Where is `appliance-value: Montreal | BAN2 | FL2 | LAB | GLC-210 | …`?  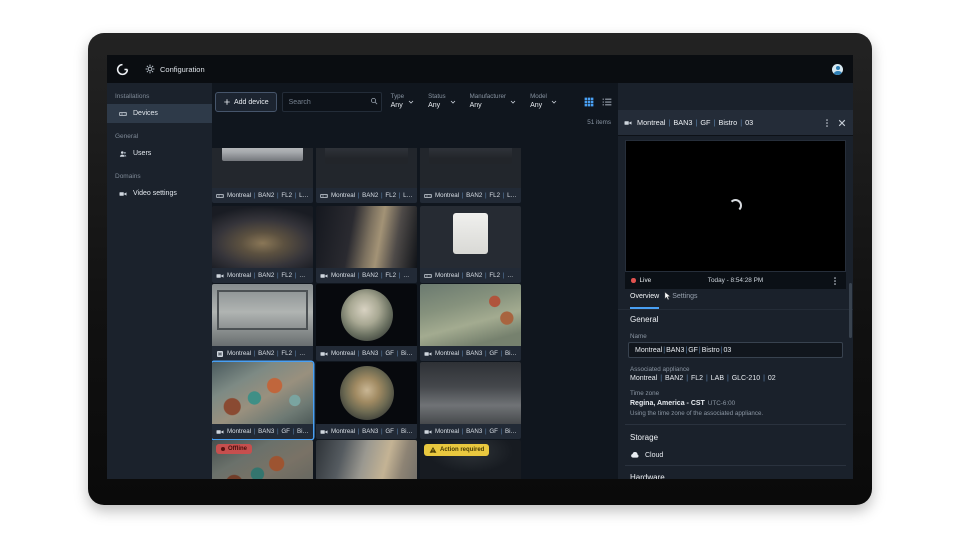 appliance-value: Montreal | BAN2 | FL2 | LAB | GLC-210 | … is located at coordinates (703, 378).